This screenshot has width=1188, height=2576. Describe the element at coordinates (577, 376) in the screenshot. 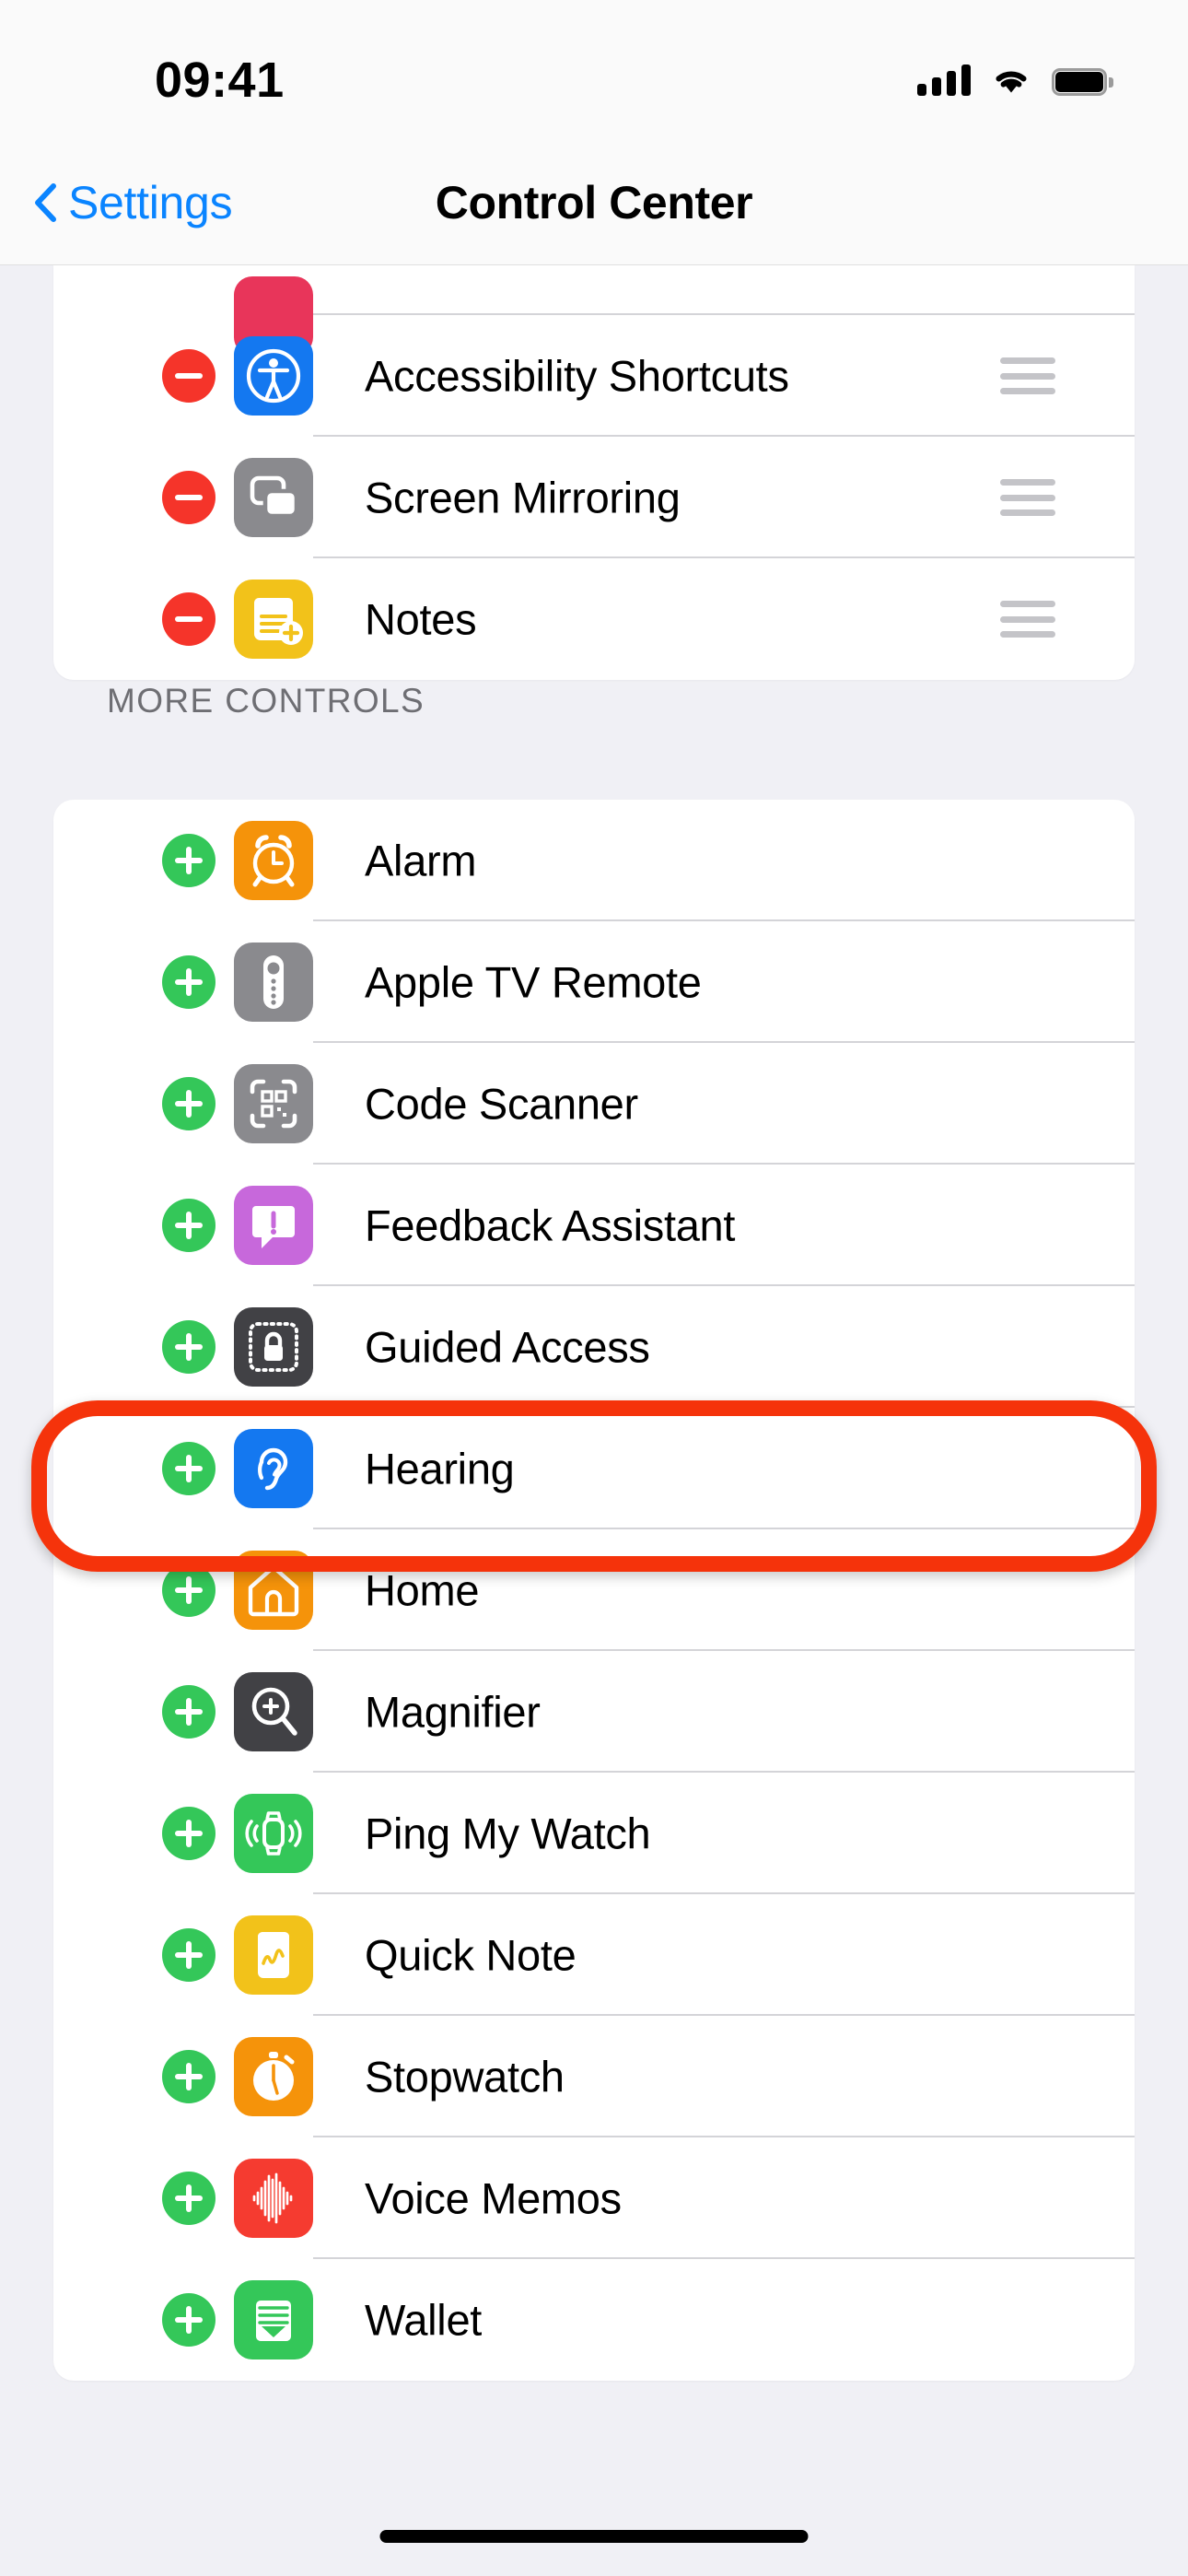

I see `row-label: Accessibility Shortcuts` at that location.